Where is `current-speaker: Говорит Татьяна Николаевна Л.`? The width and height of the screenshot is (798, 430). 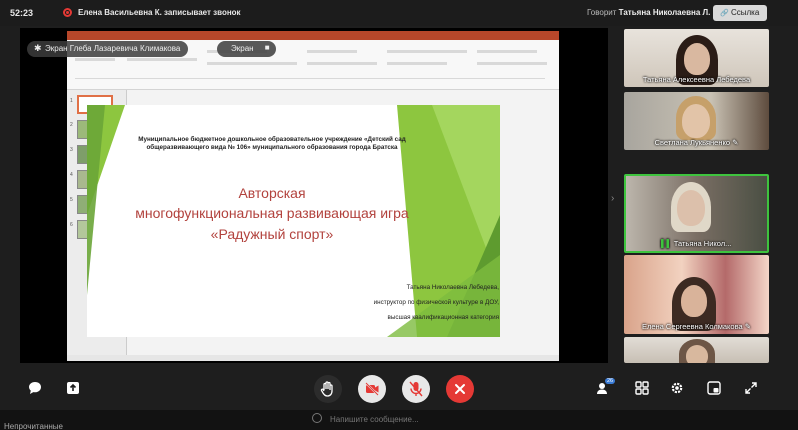 current-speaker: Говорит Татьяна Николаевна Л. is located at coordinates (649, 12).